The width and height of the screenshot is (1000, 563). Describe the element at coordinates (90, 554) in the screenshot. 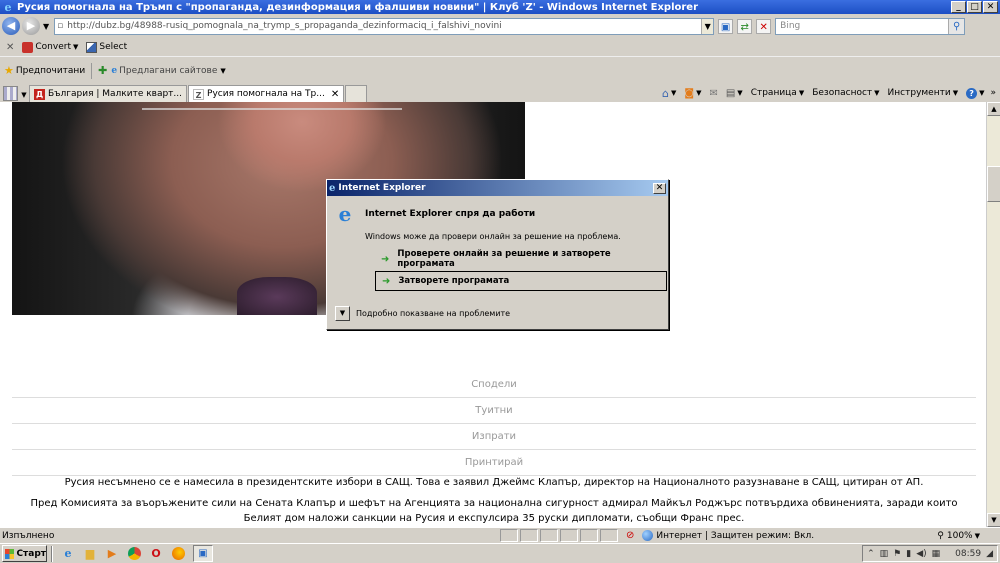

I see `folder-icon: ▆` at that location.